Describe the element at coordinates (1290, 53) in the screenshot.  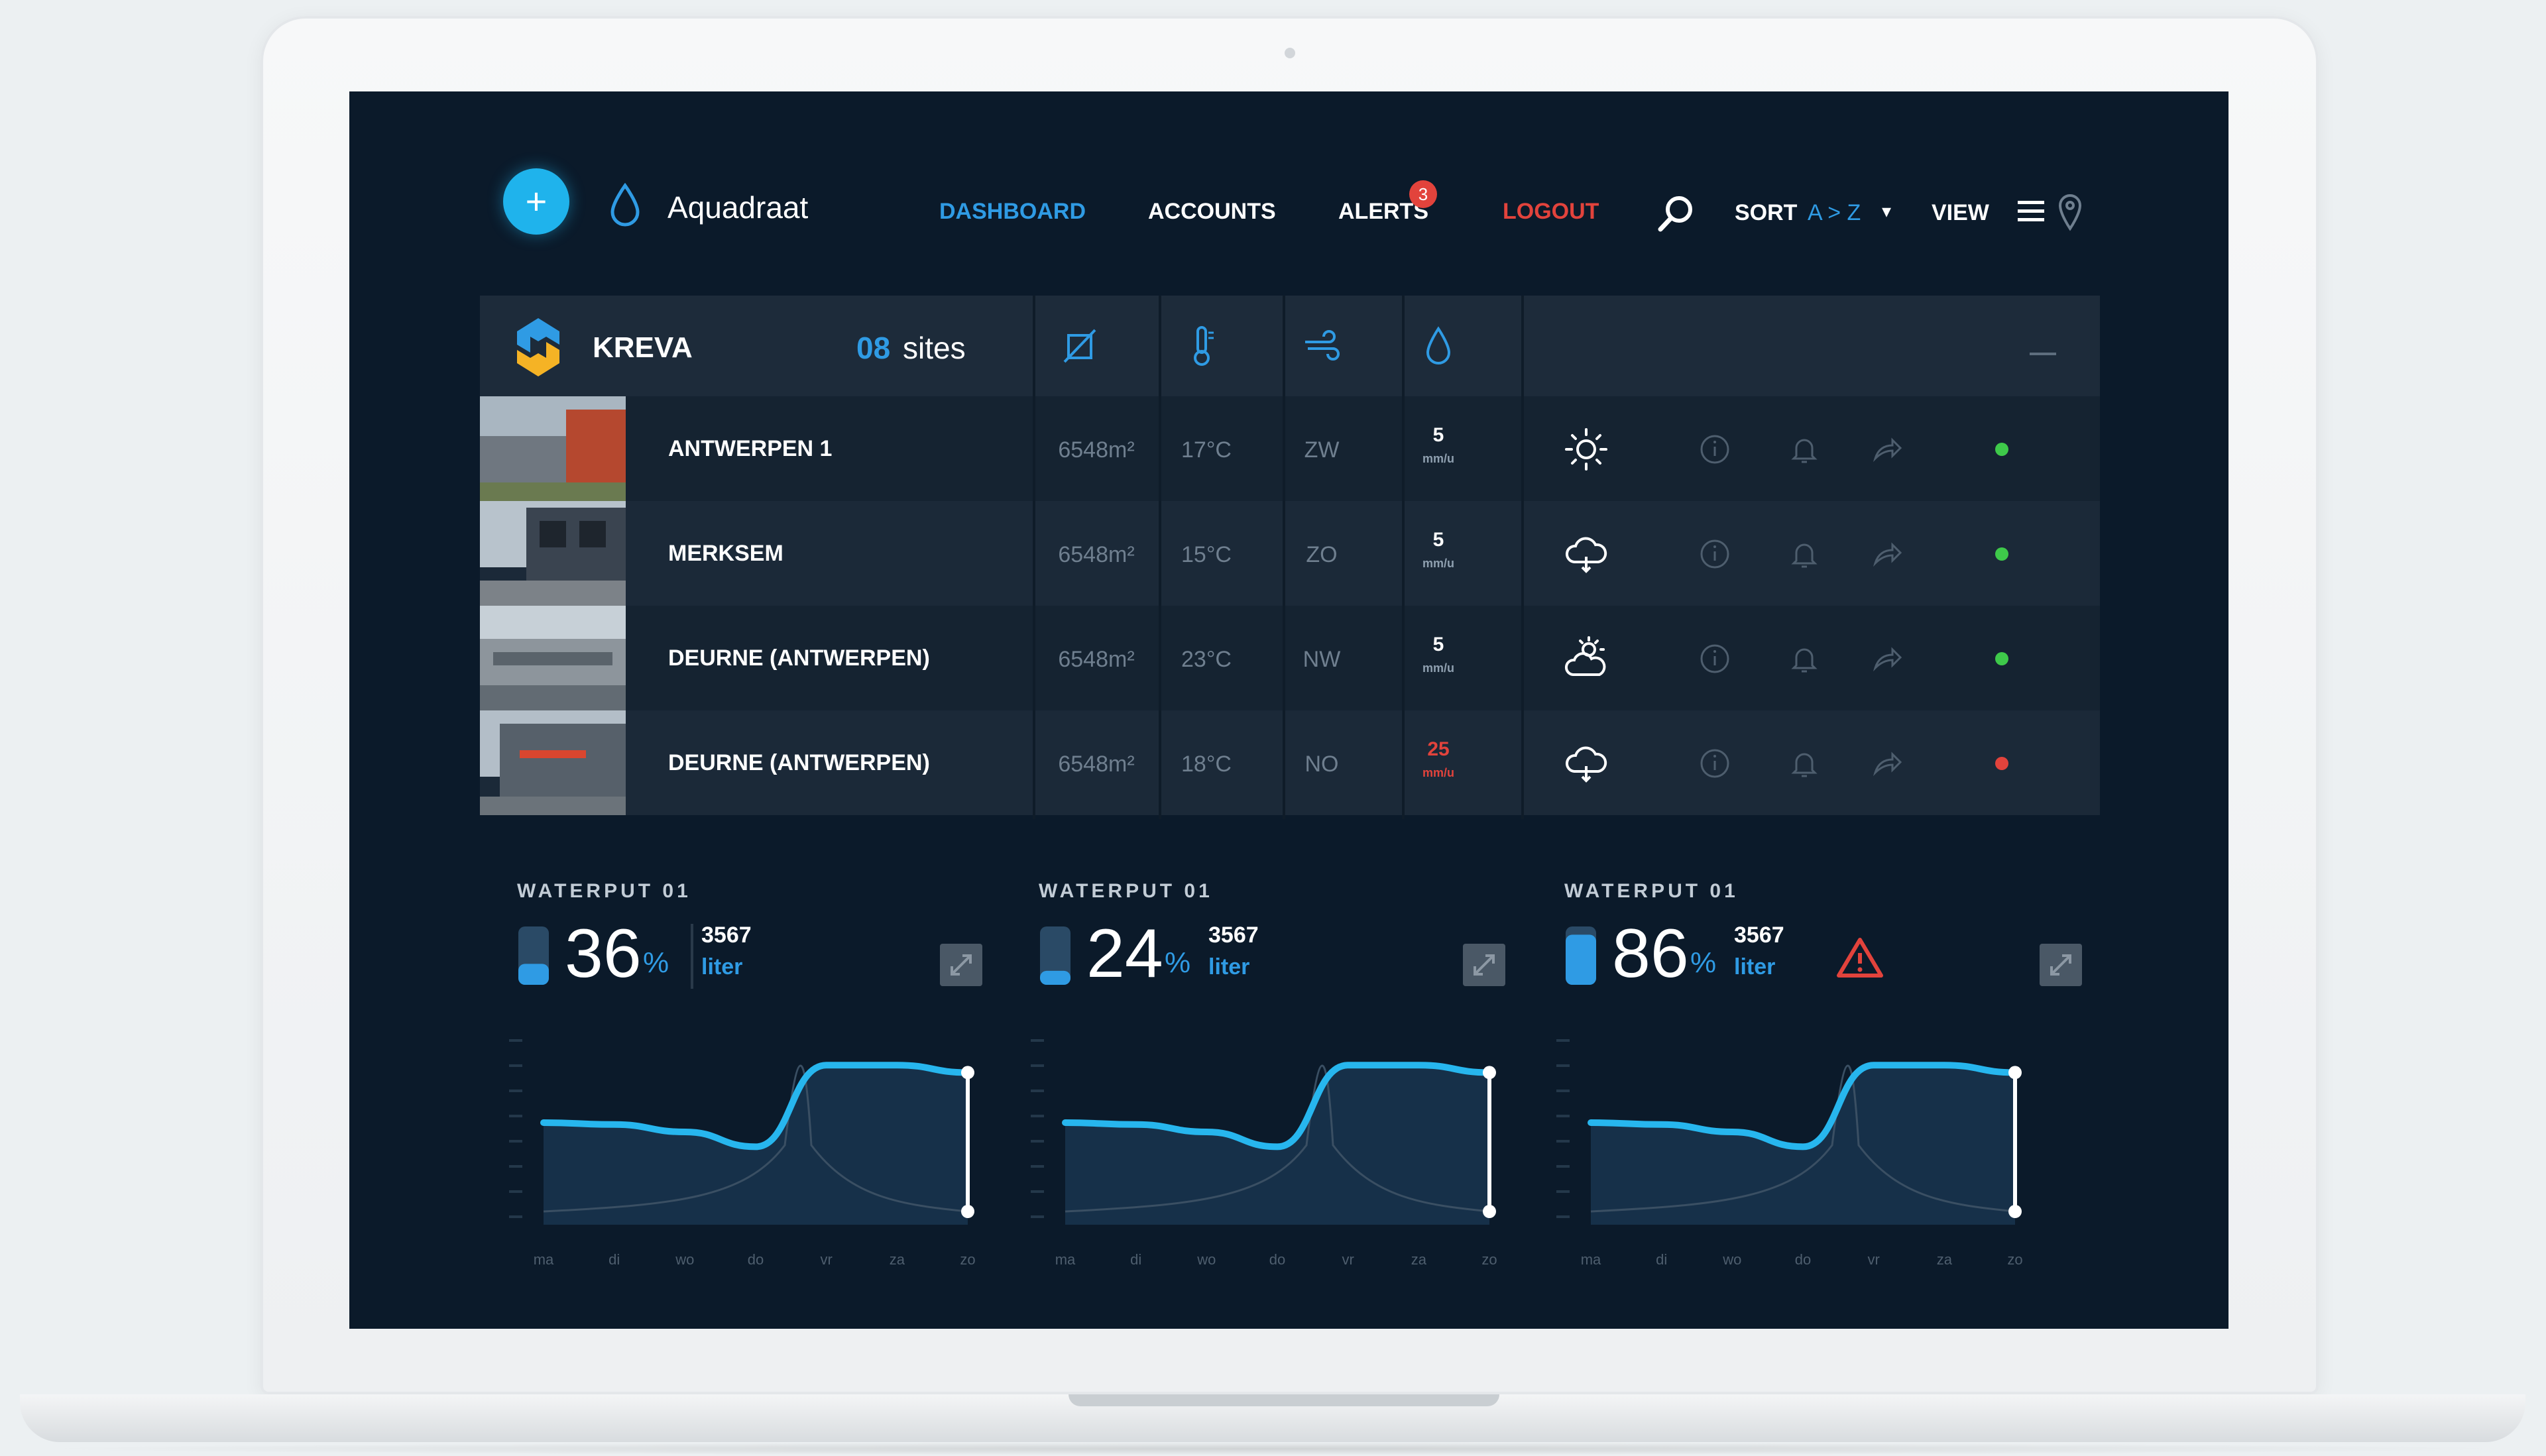
I see `laptop-camera` at that location.